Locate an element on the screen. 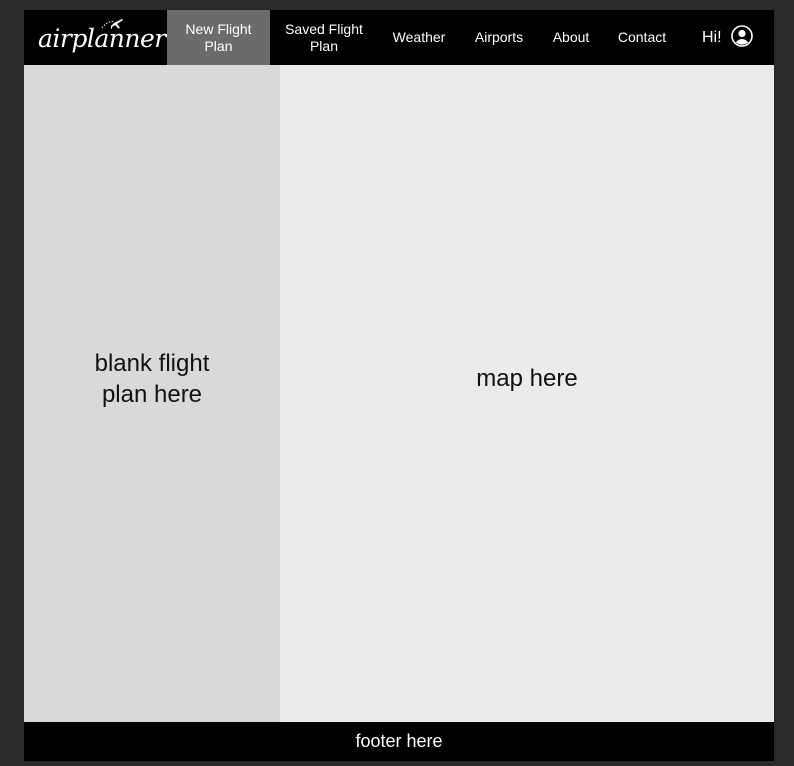 The image size is (794, 766). nav-weather: Weather is located at coordinates (419, 37).